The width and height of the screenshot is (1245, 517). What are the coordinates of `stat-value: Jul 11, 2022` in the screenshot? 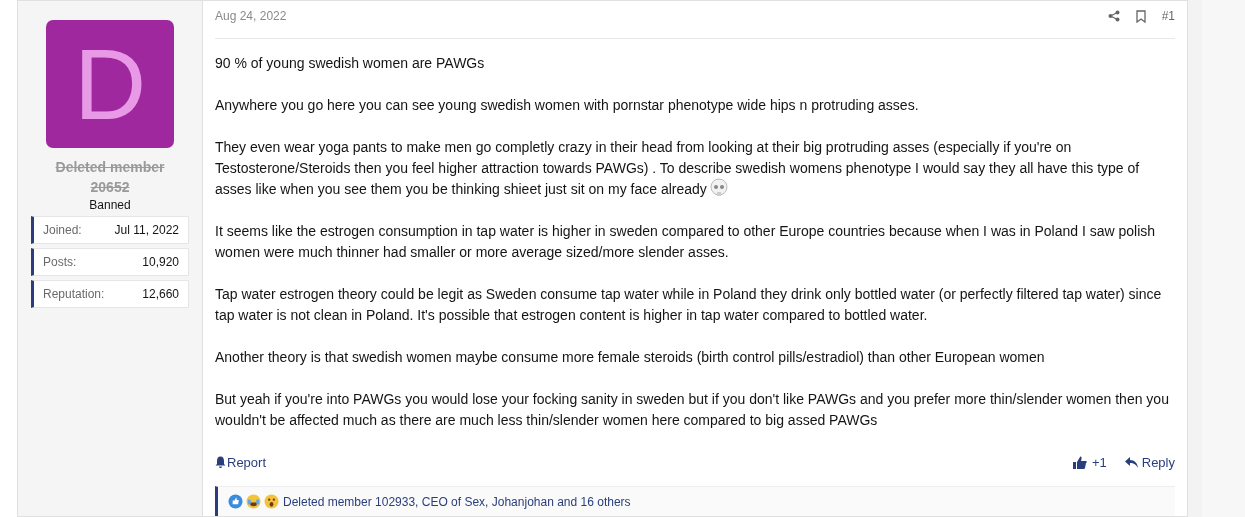 It's located at (146, 230).